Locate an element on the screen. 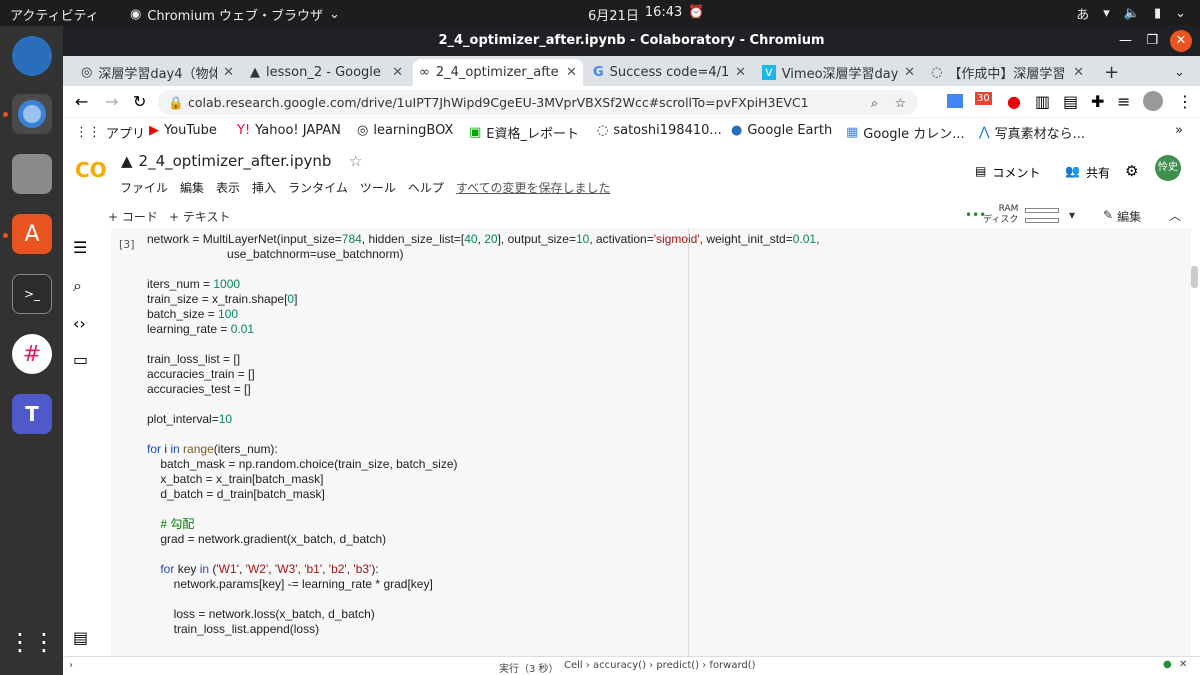  tab: ◎ 深層学習day4（物体 ✕ is located at coordinates (157, 72).